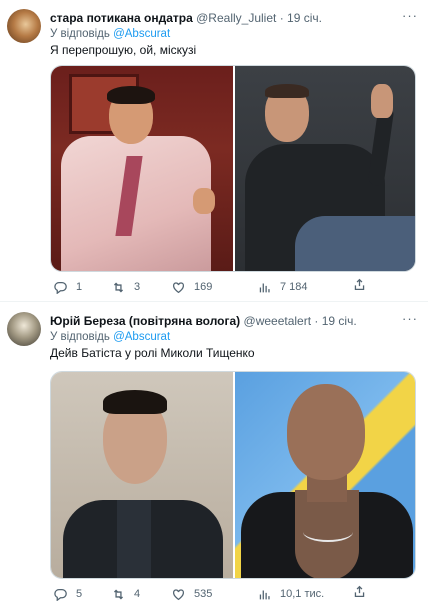 The width and height of the screenshot is (428, 610). What do you see at coordinates (192, 594) in the screenshot?
I see `like-button: 535` at bounding box center [192, 594].